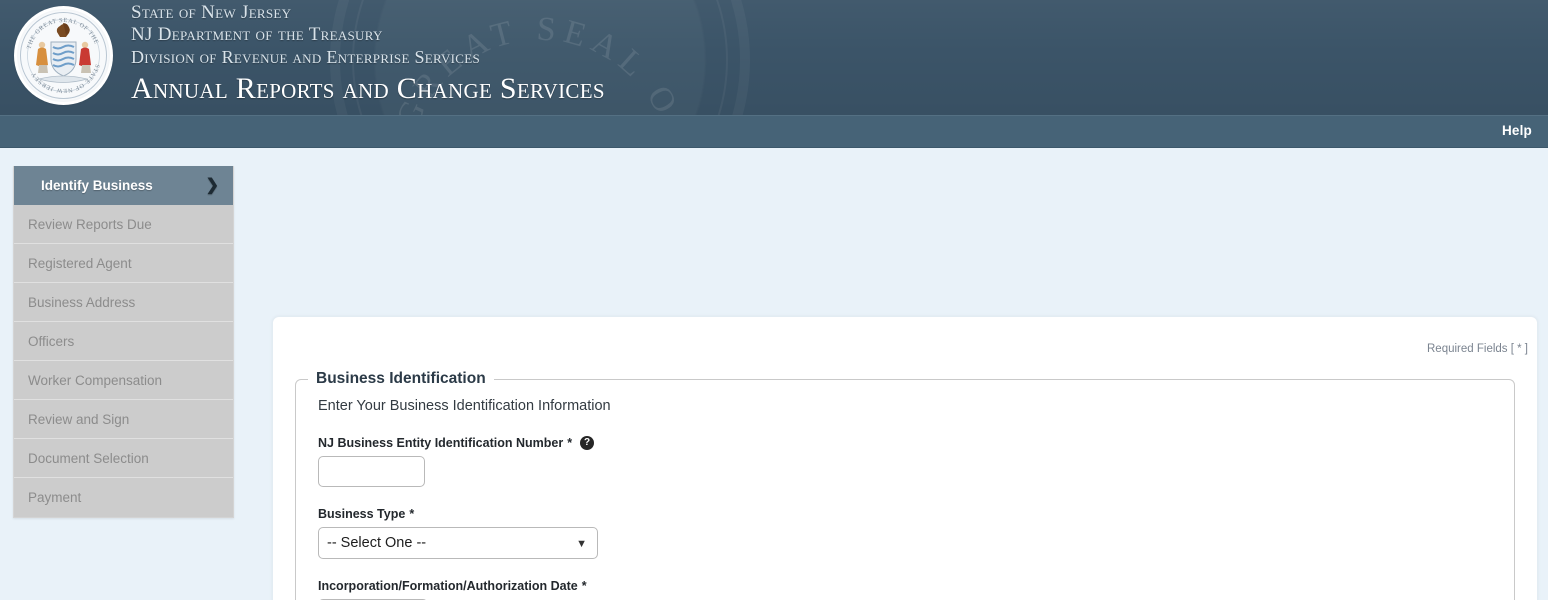 The image size is (1548, 600). I want to click on sidebar-item-identify-business: Identify Business ❯, so click(123, 185).